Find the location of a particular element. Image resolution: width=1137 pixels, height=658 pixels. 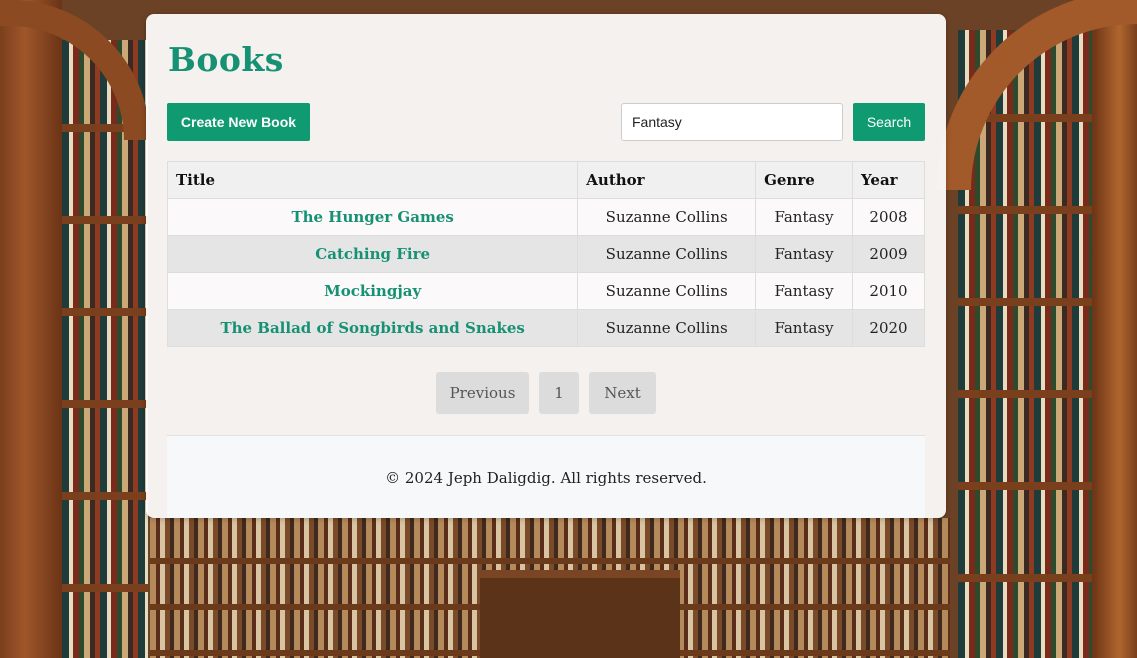

column-header-author: Author is located at coordinates (667, 180).